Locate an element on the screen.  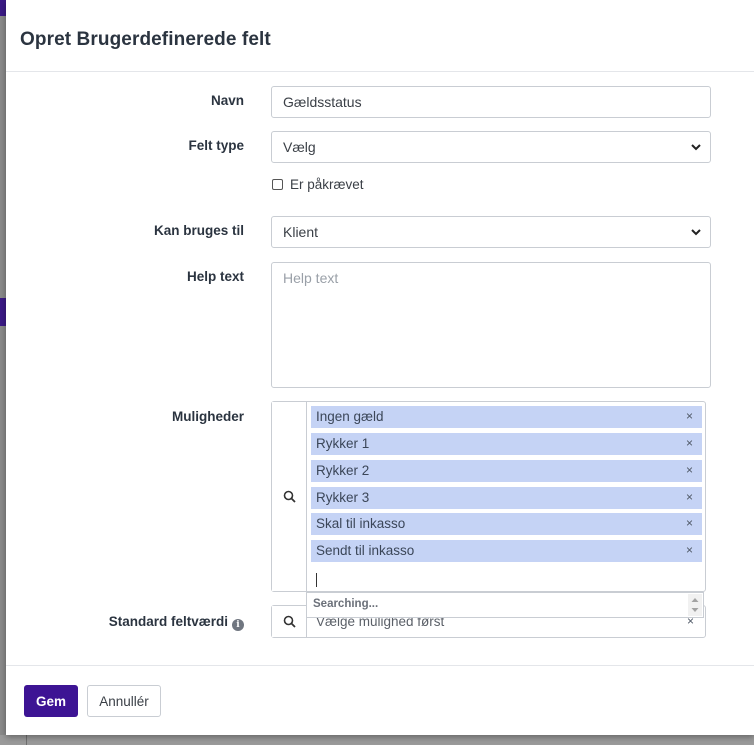
dialog-footer: Gem Annullér is located at coordinates (380, 700).